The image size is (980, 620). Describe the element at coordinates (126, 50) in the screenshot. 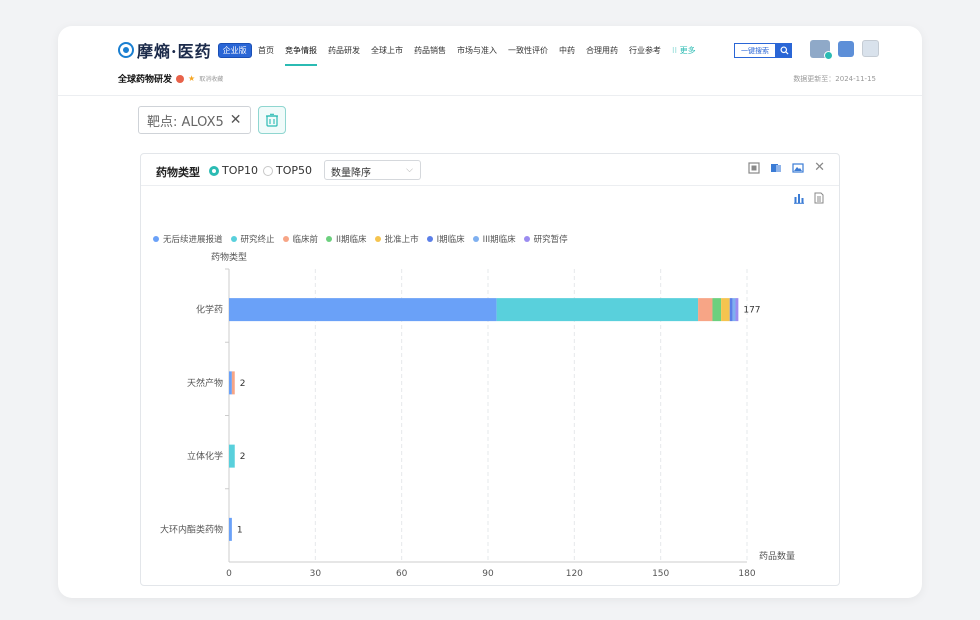

I see `logo-icon` at that location.